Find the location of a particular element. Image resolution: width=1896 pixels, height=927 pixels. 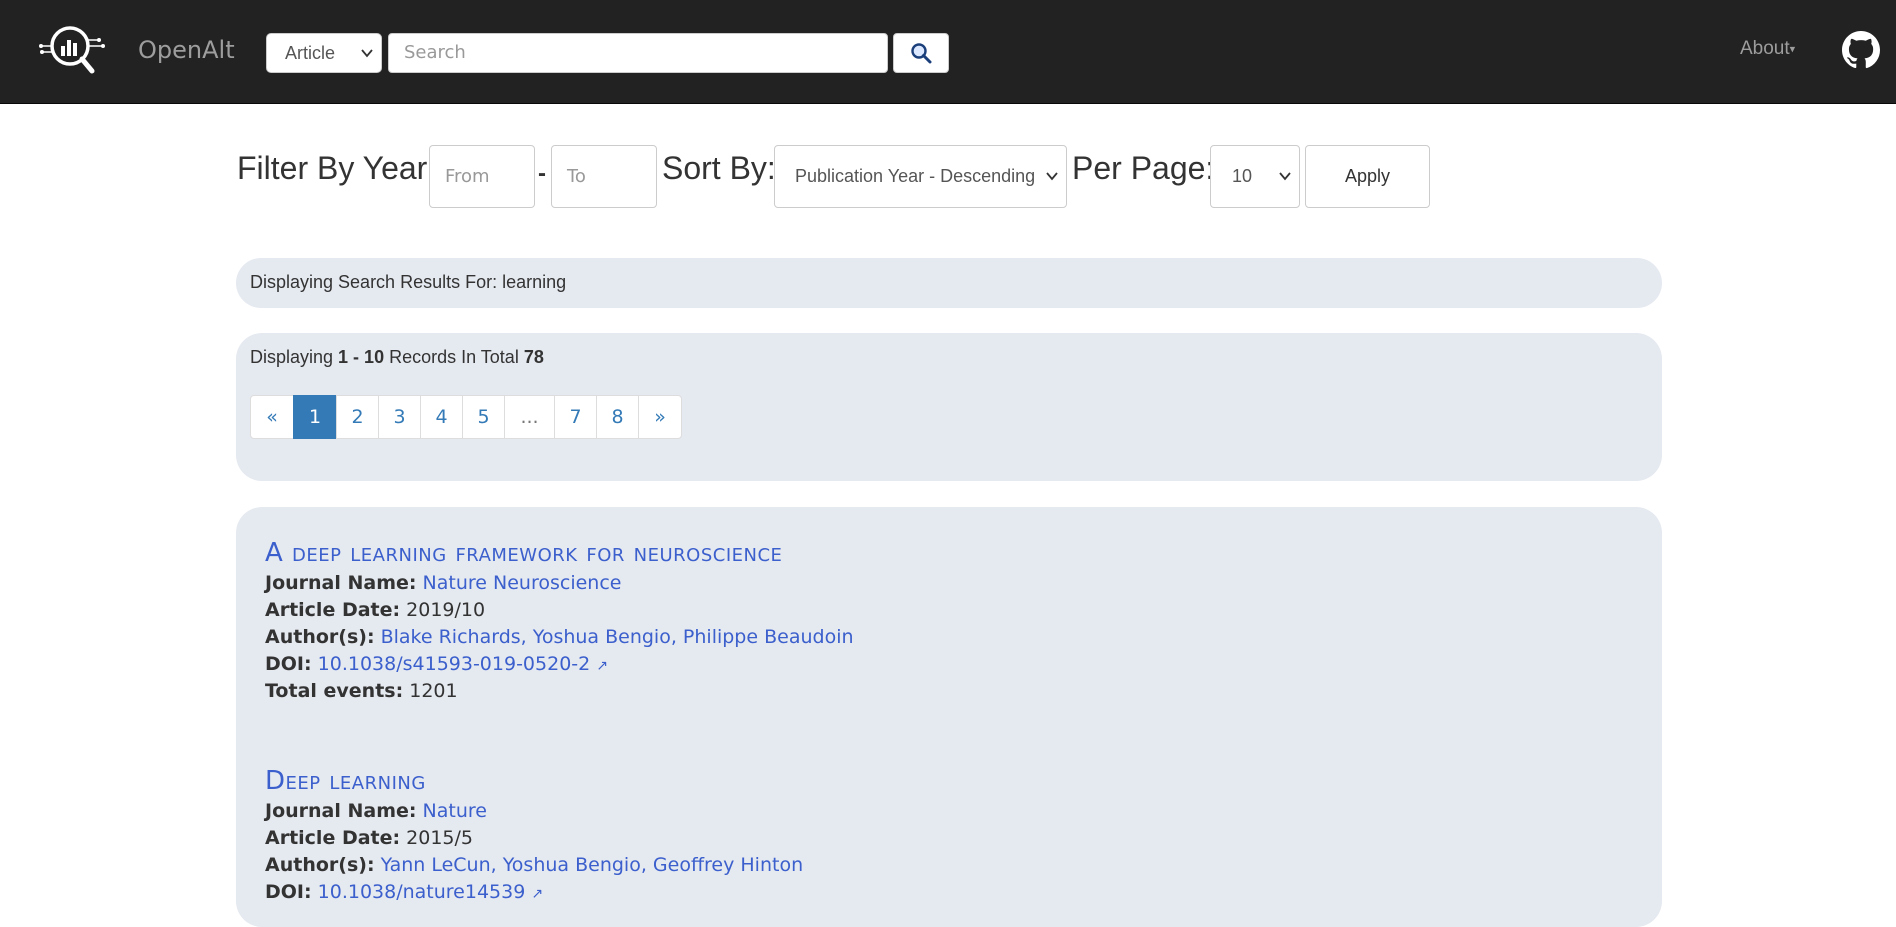

events-value: 1201 is located at coordinates (433, 691).